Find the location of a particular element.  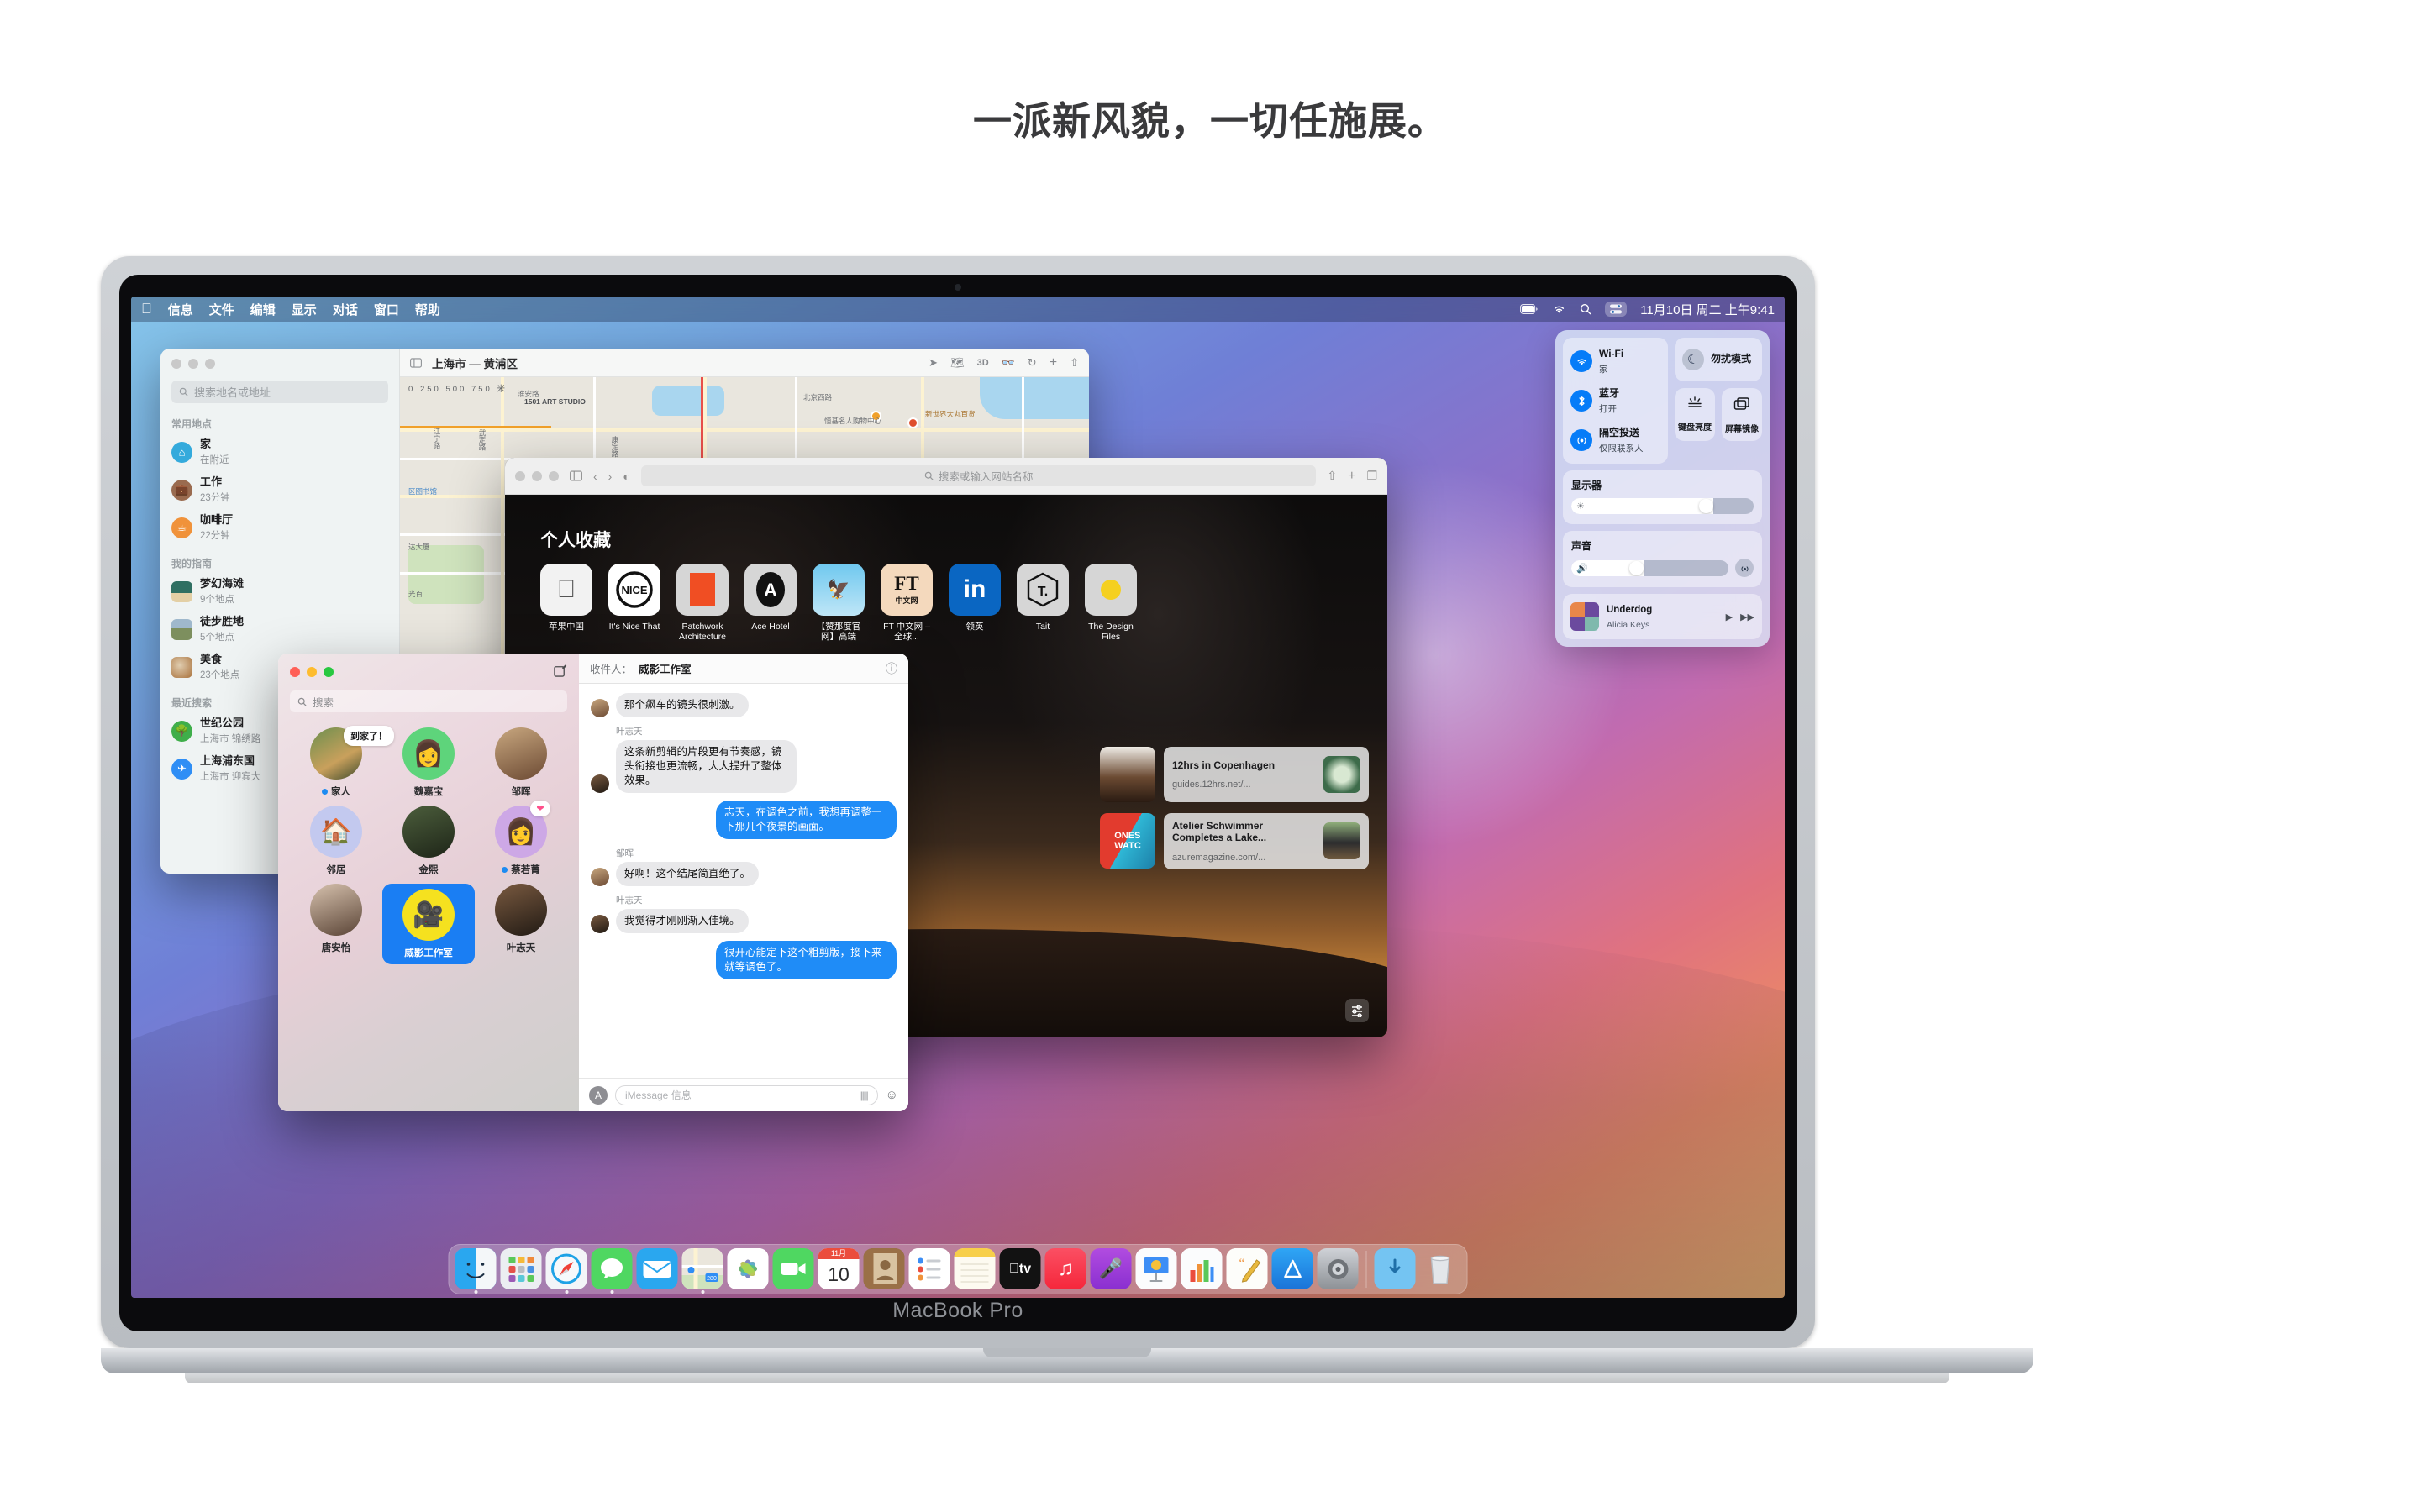

new-tab-icon: + is located at coordinates (1351, 476).